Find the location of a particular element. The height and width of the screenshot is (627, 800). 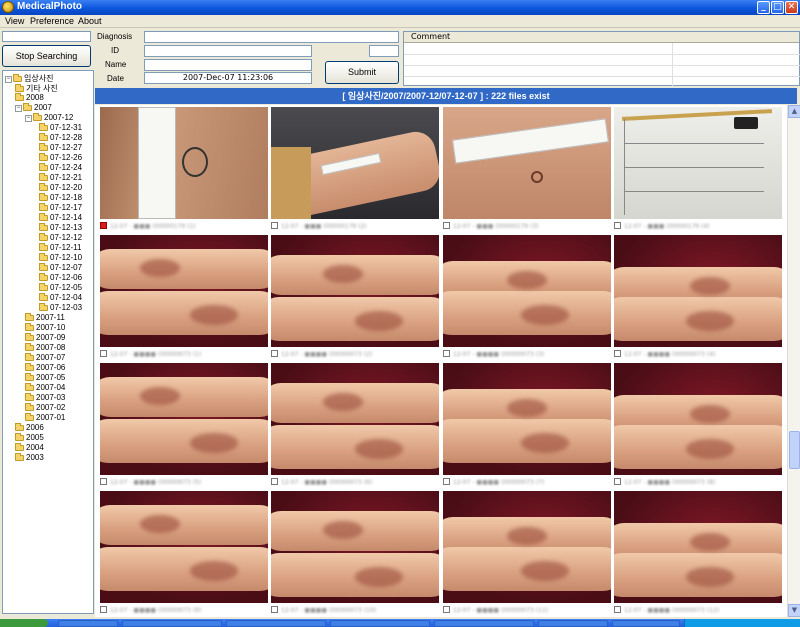

tree-item: 07-12-13 is located at coordinates (60, 228).